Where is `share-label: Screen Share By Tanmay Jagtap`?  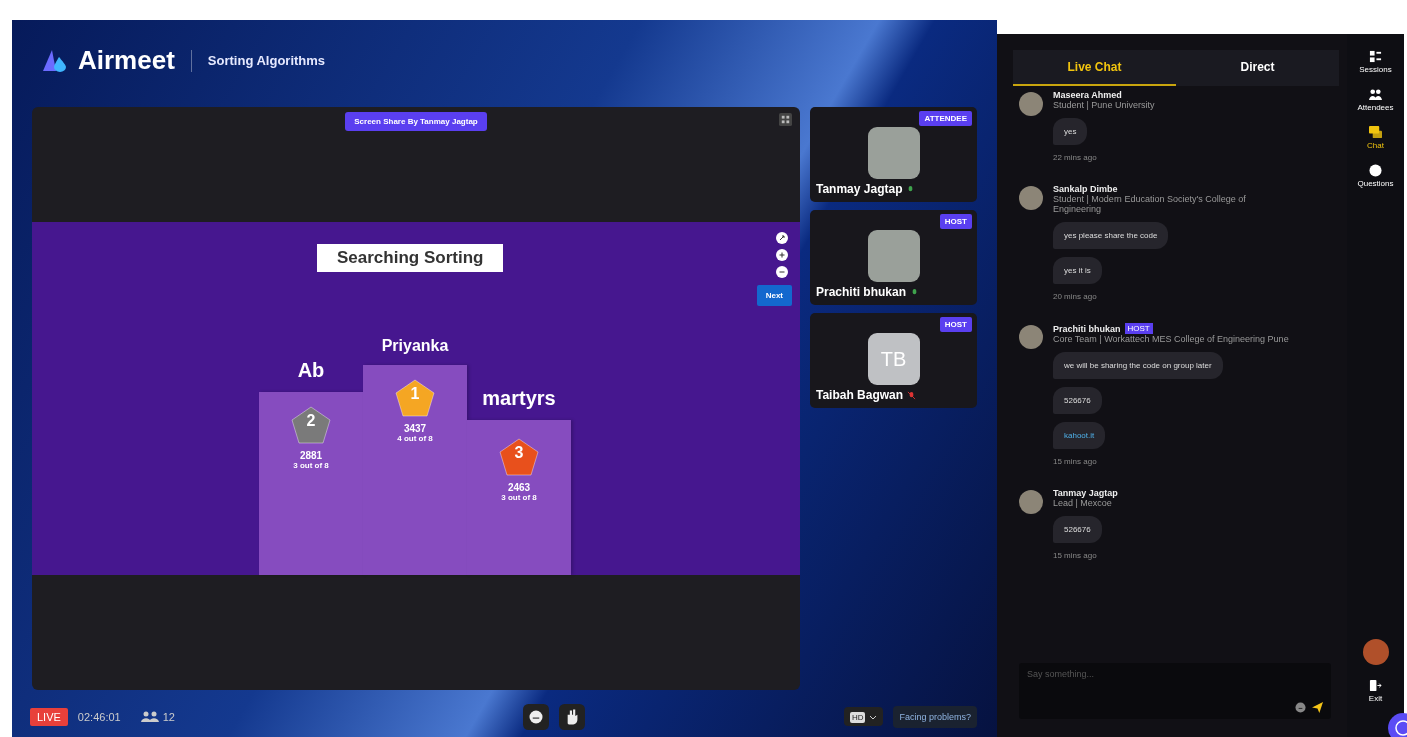
share-label: Screen Share By Tanmay Jagtap is located at coordinates (416, 121).